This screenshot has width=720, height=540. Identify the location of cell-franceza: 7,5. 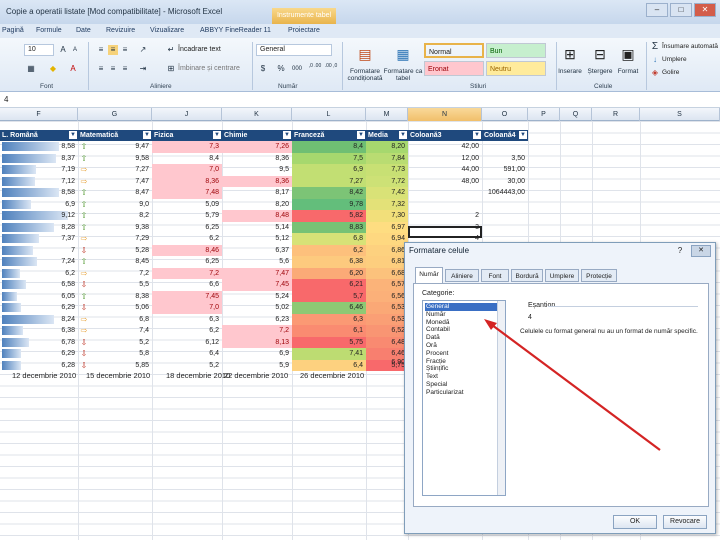
(329, 158).